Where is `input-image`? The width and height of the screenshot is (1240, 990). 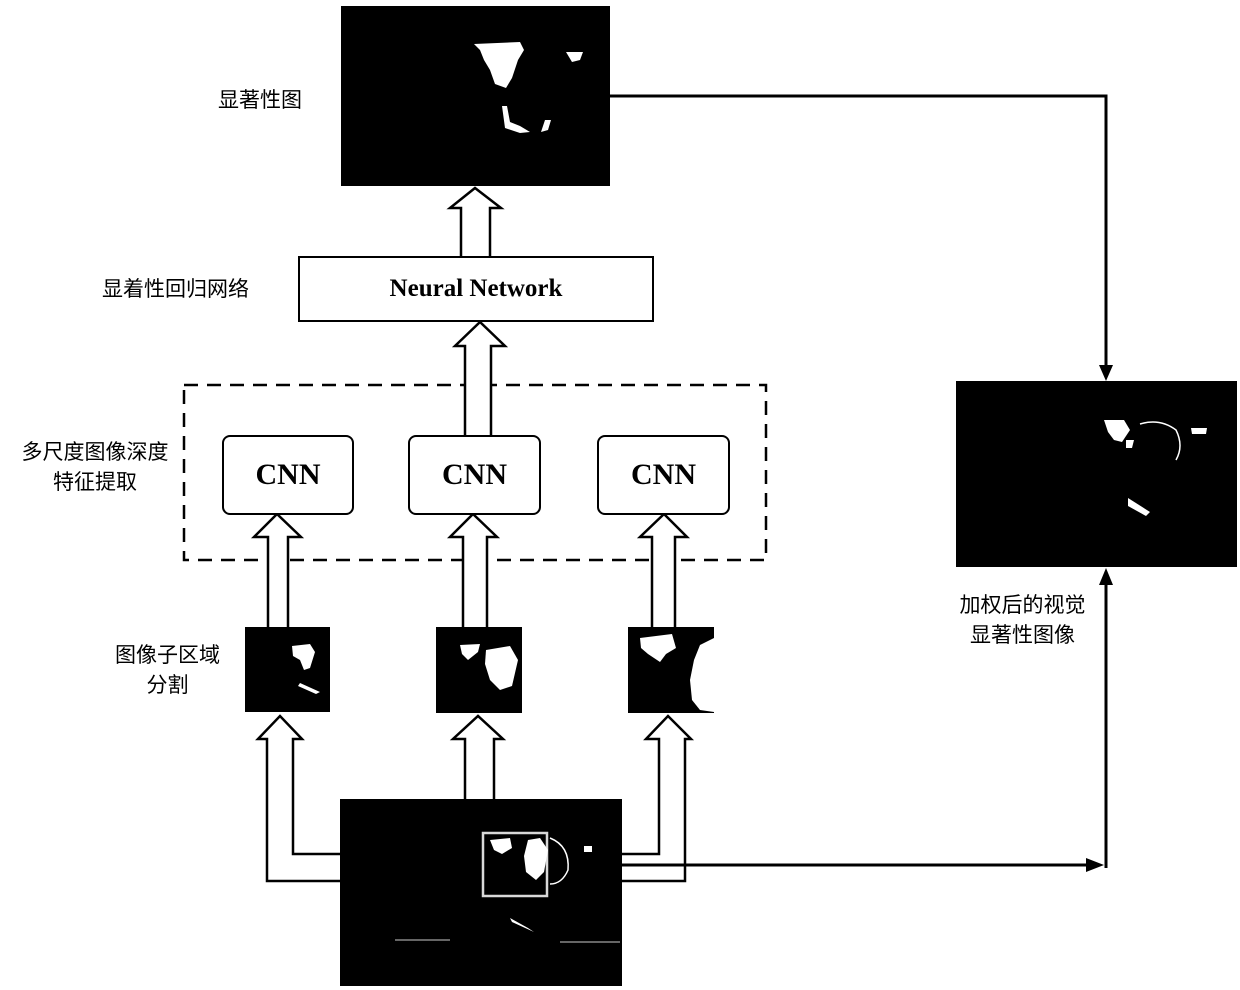
input-image is located at coordinates (481, 892).